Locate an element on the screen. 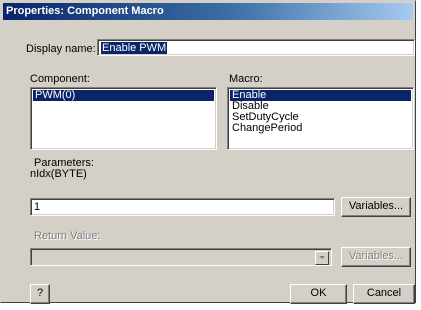 This screenshot has height=310, width=421. return-value-dropdown is located at coordinates (181, 257).